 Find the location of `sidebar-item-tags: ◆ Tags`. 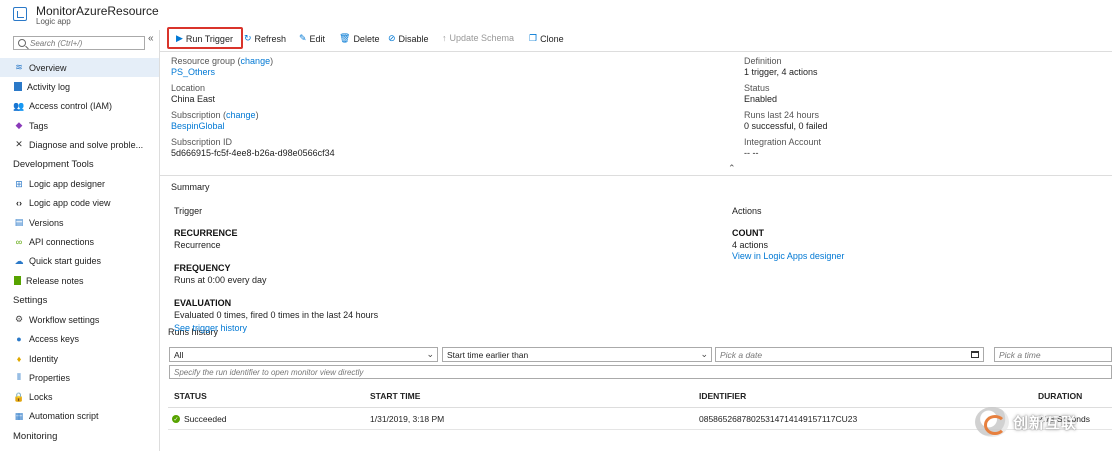

sidebar-item-tags: ◆ Tags is located at coordinates (79, 125).